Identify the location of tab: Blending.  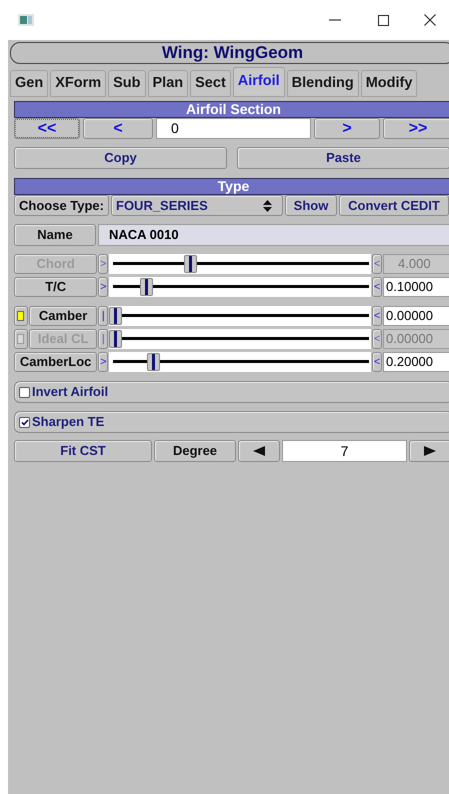
(322, 83).